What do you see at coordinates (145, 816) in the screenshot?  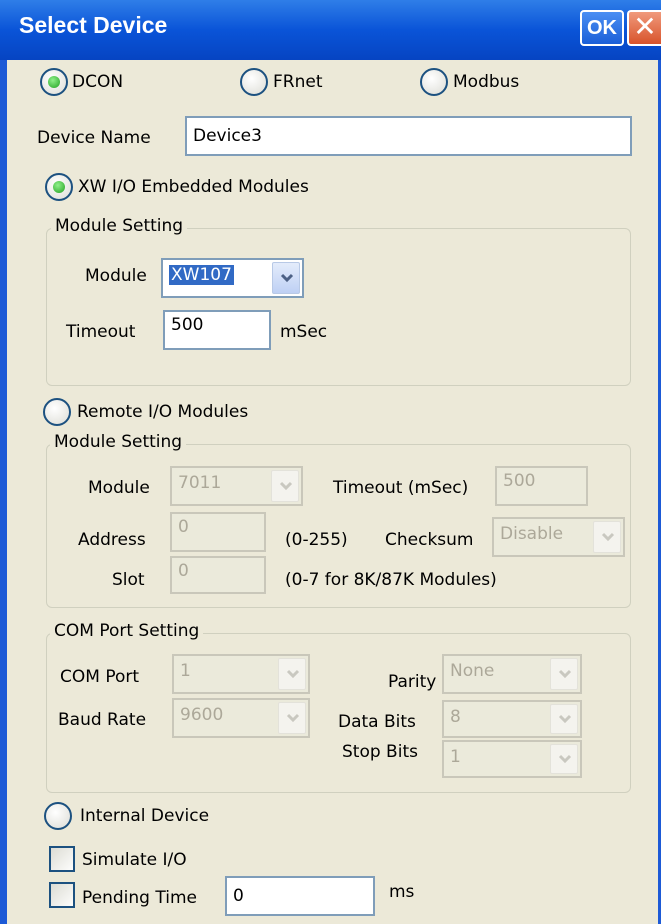 I see `internal-device-label: Internal Device` at bounding box center [145, 816].